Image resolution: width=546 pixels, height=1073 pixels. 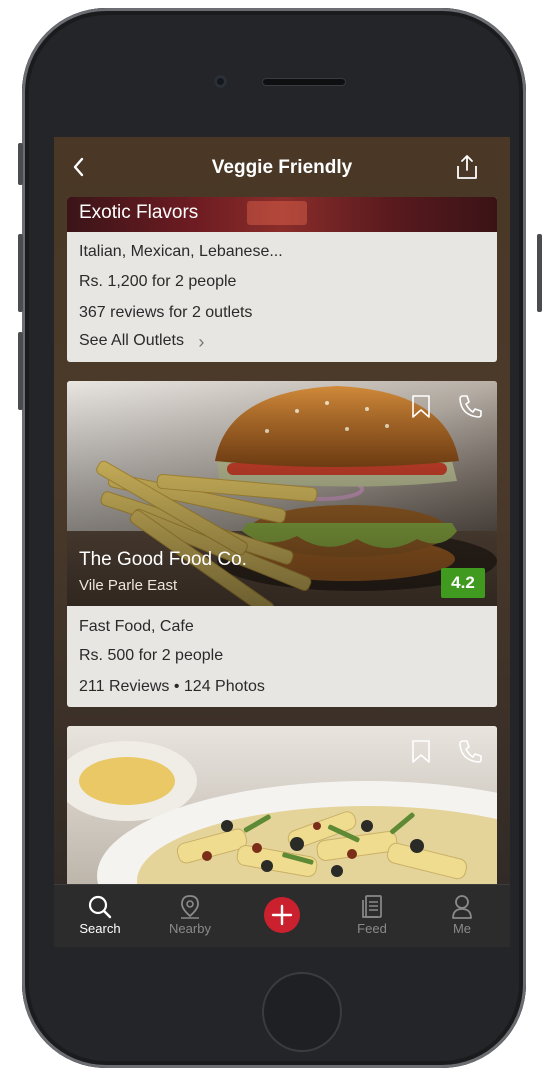 I want to click on restaurant-location: Vile Parle East, so click(x=128, y=585).